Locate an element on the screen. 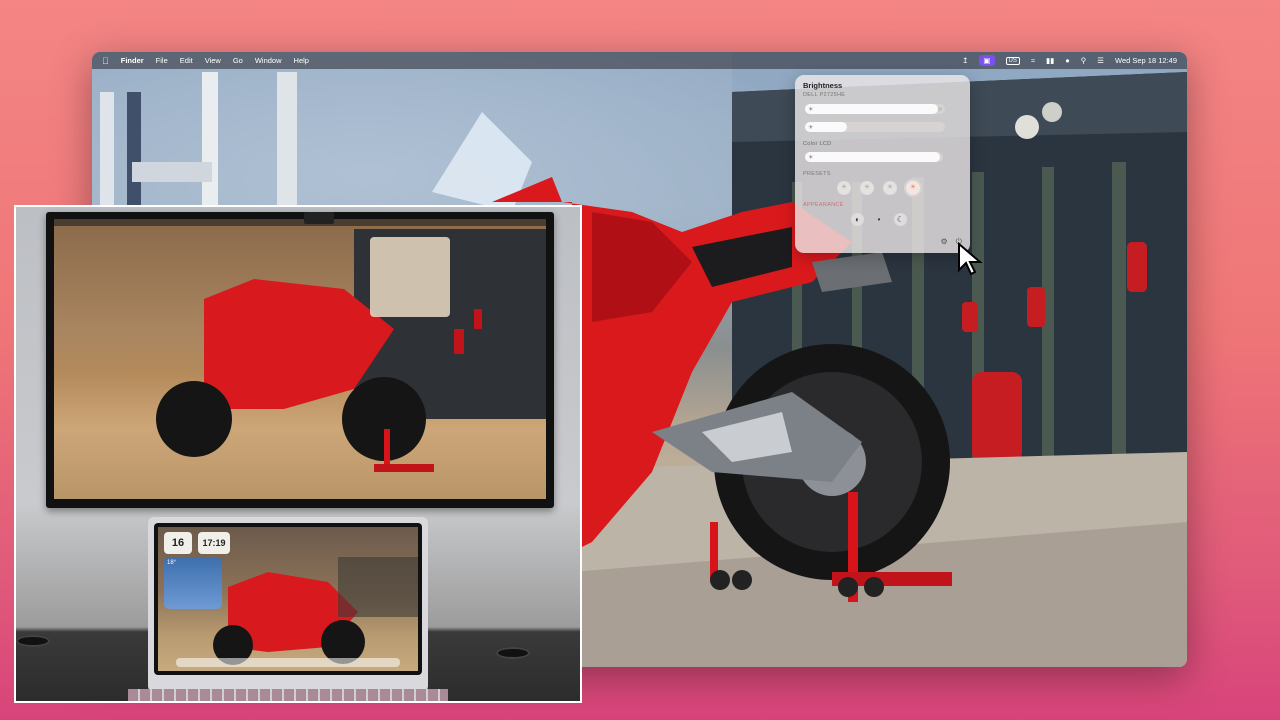 This screenshot has height=720, width=1280. search-icon: ⚲ is located at coordinates (1084, 60).